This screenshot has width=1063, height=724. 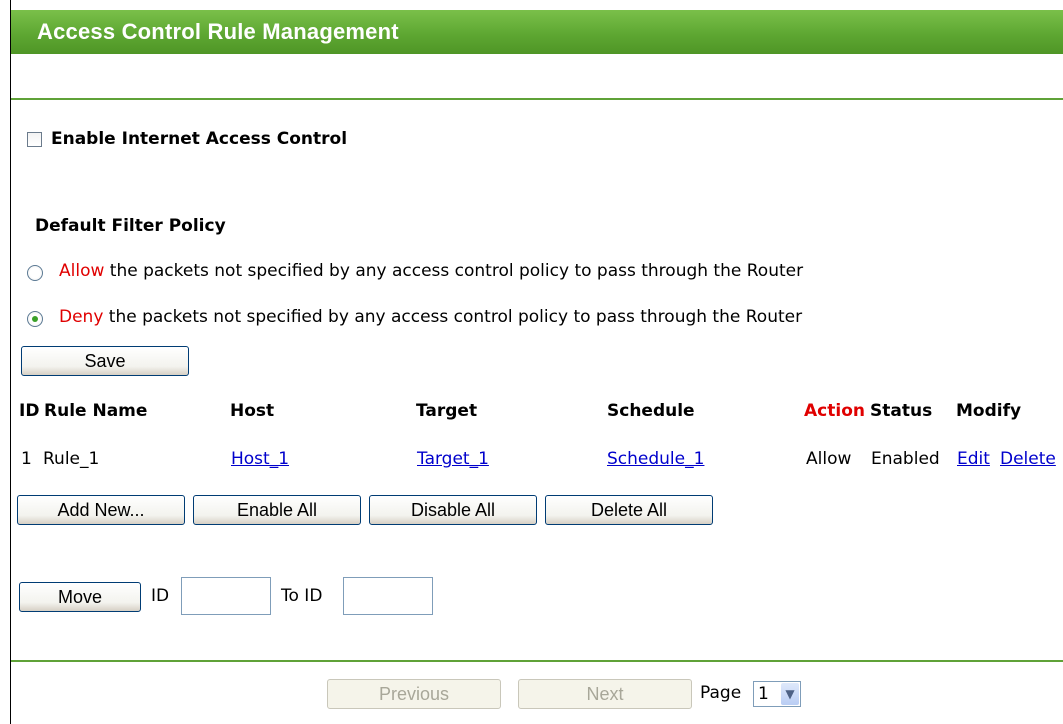 What do you see at coordinates (81, 317) in the screenshot?
I see `deny-keyword: Deny` at bounding box center [81, 317].